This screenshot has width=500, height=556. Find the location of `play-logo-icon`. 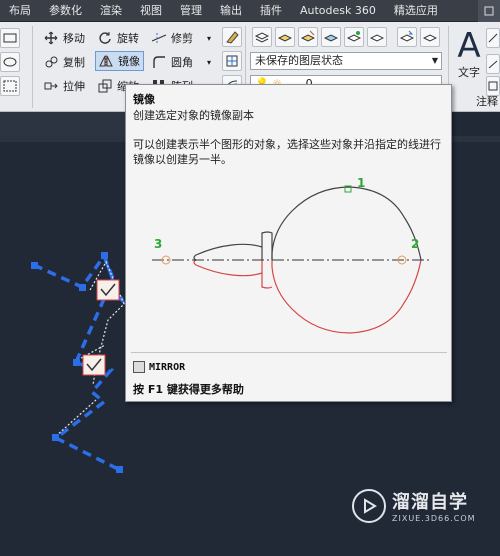

play-logo-icon is located at coordinates (369, 505).